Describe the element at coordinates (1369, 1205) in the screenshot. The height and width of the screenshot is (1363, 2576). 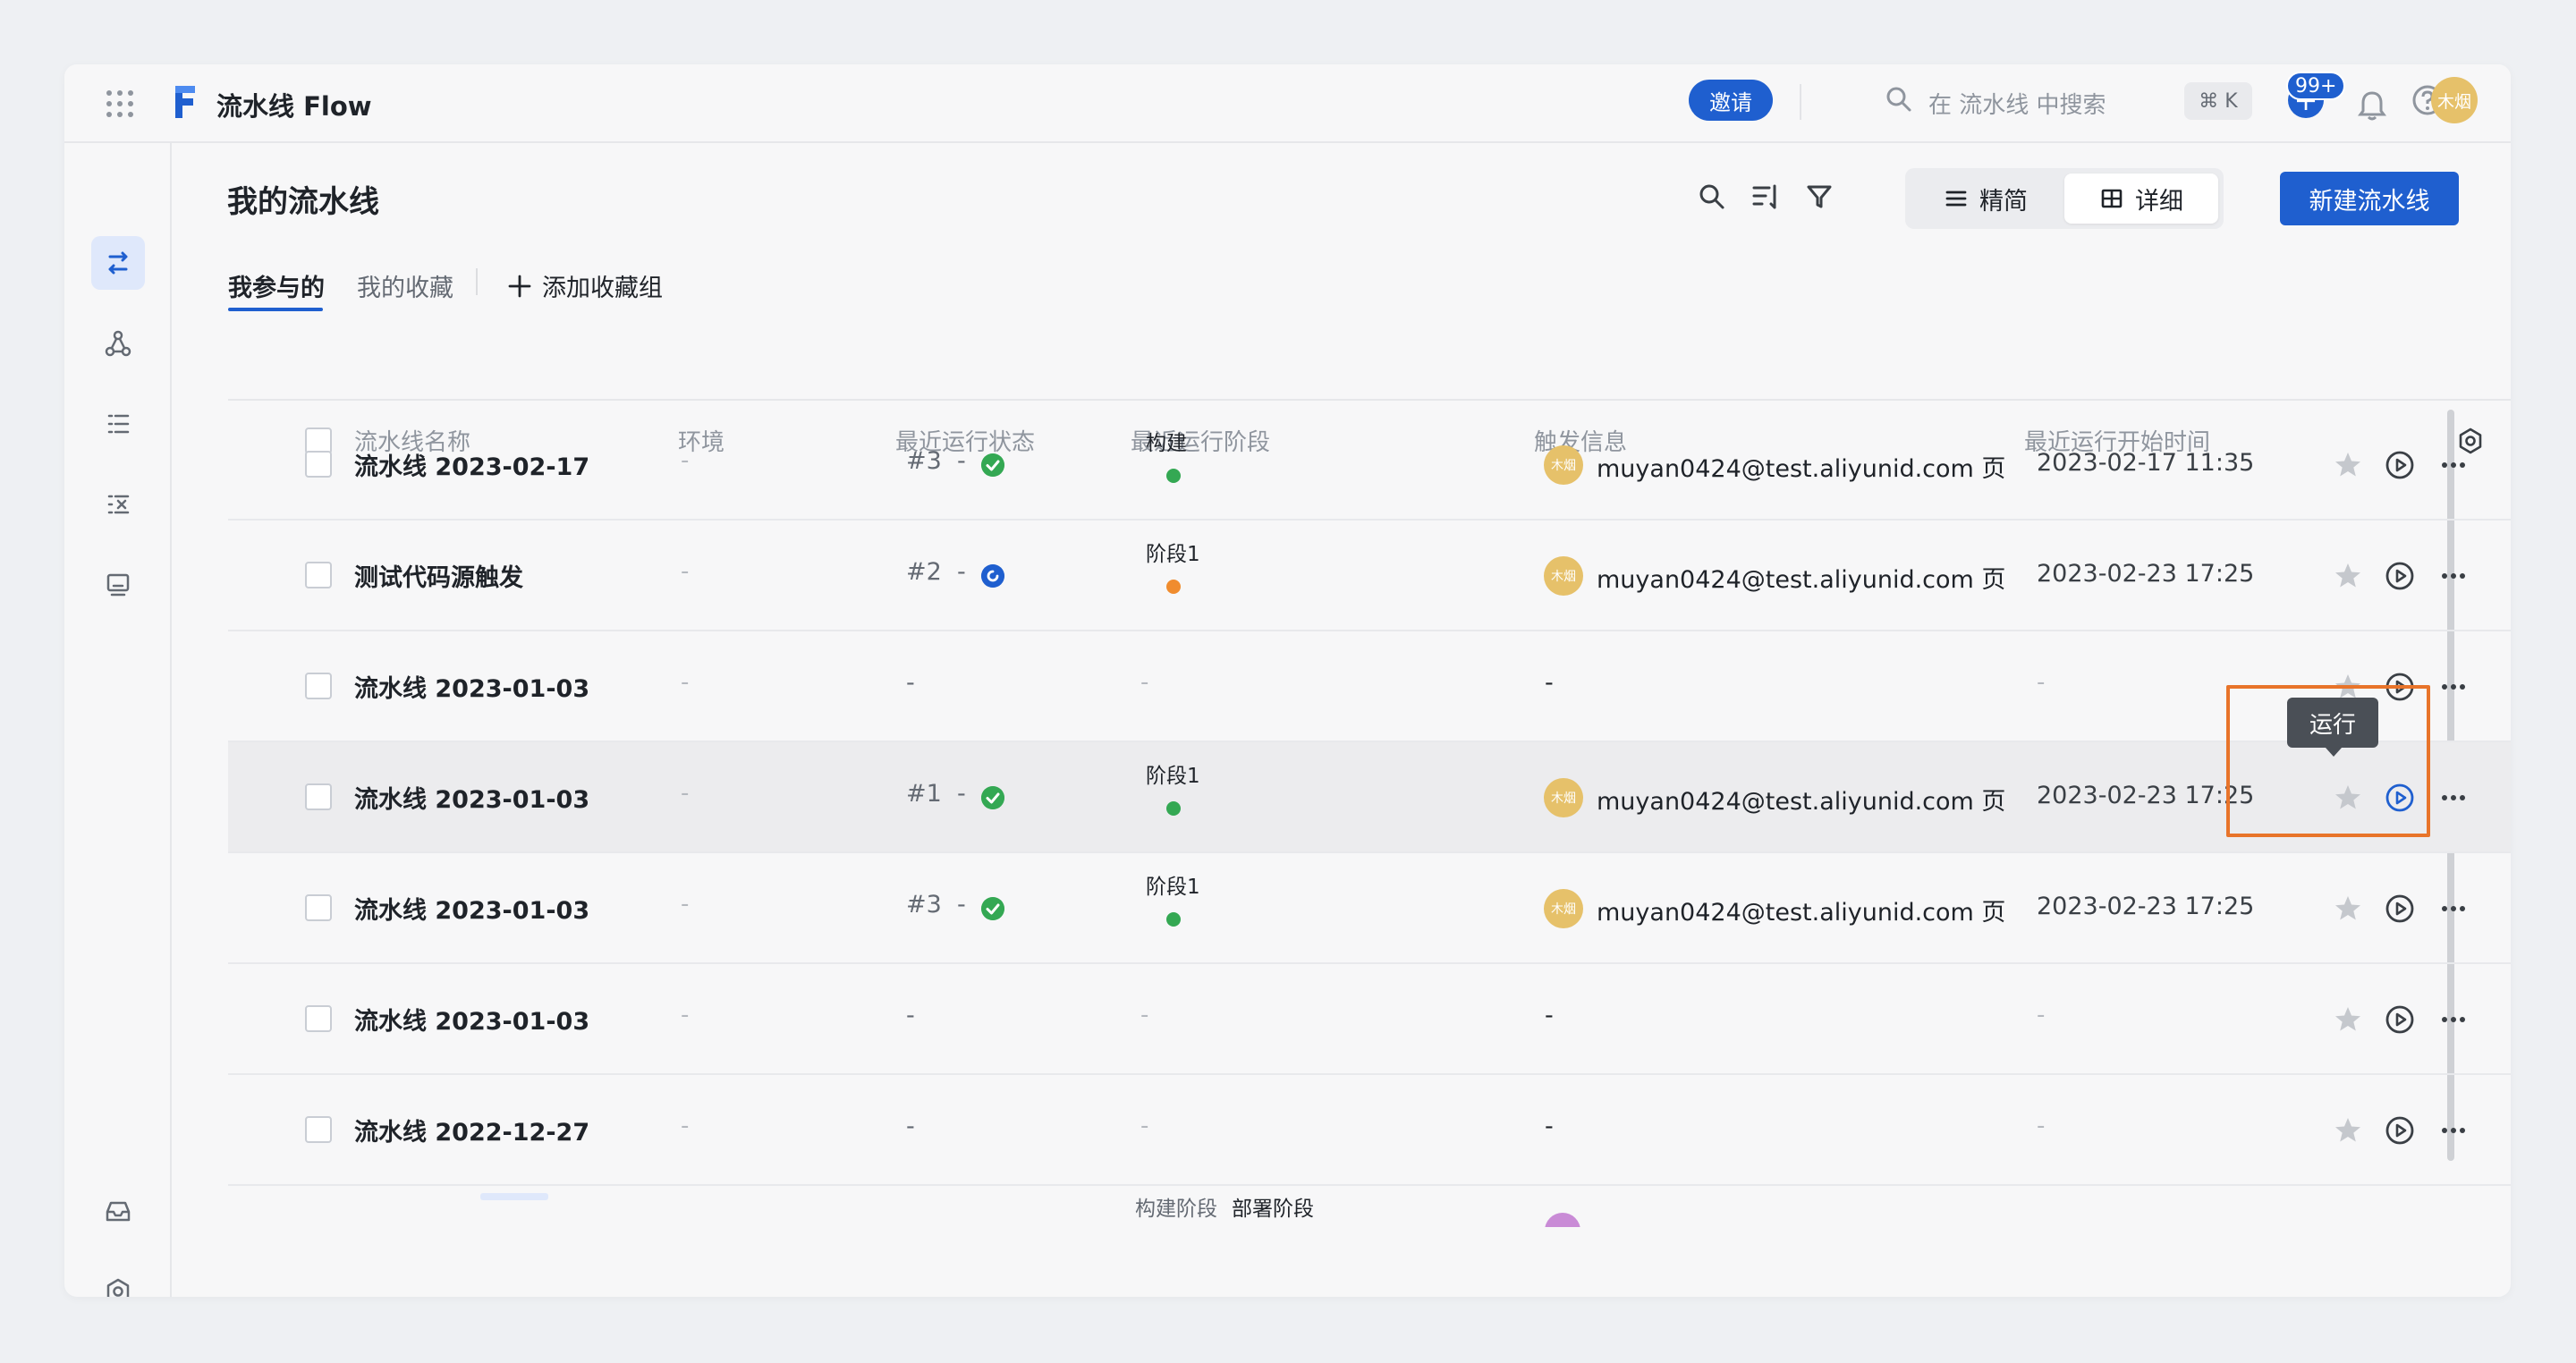
I see `partial-row: 构建阶段 部署阶段` at that location.